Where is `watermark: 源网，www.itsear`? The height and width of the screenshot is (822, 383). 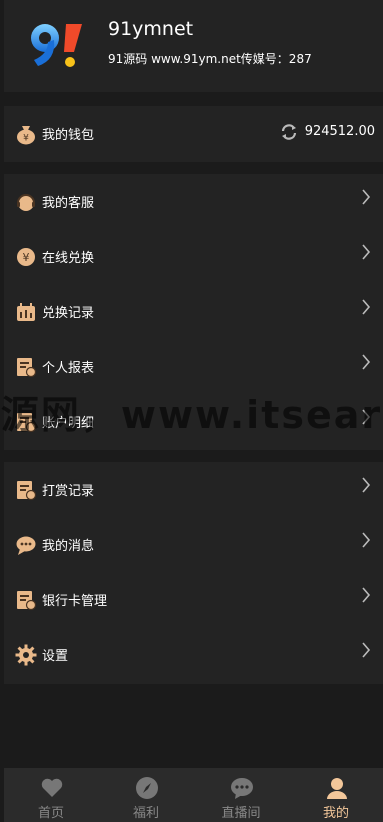
watermark: 源网，www.itsear is located at coordinates (191, 415).